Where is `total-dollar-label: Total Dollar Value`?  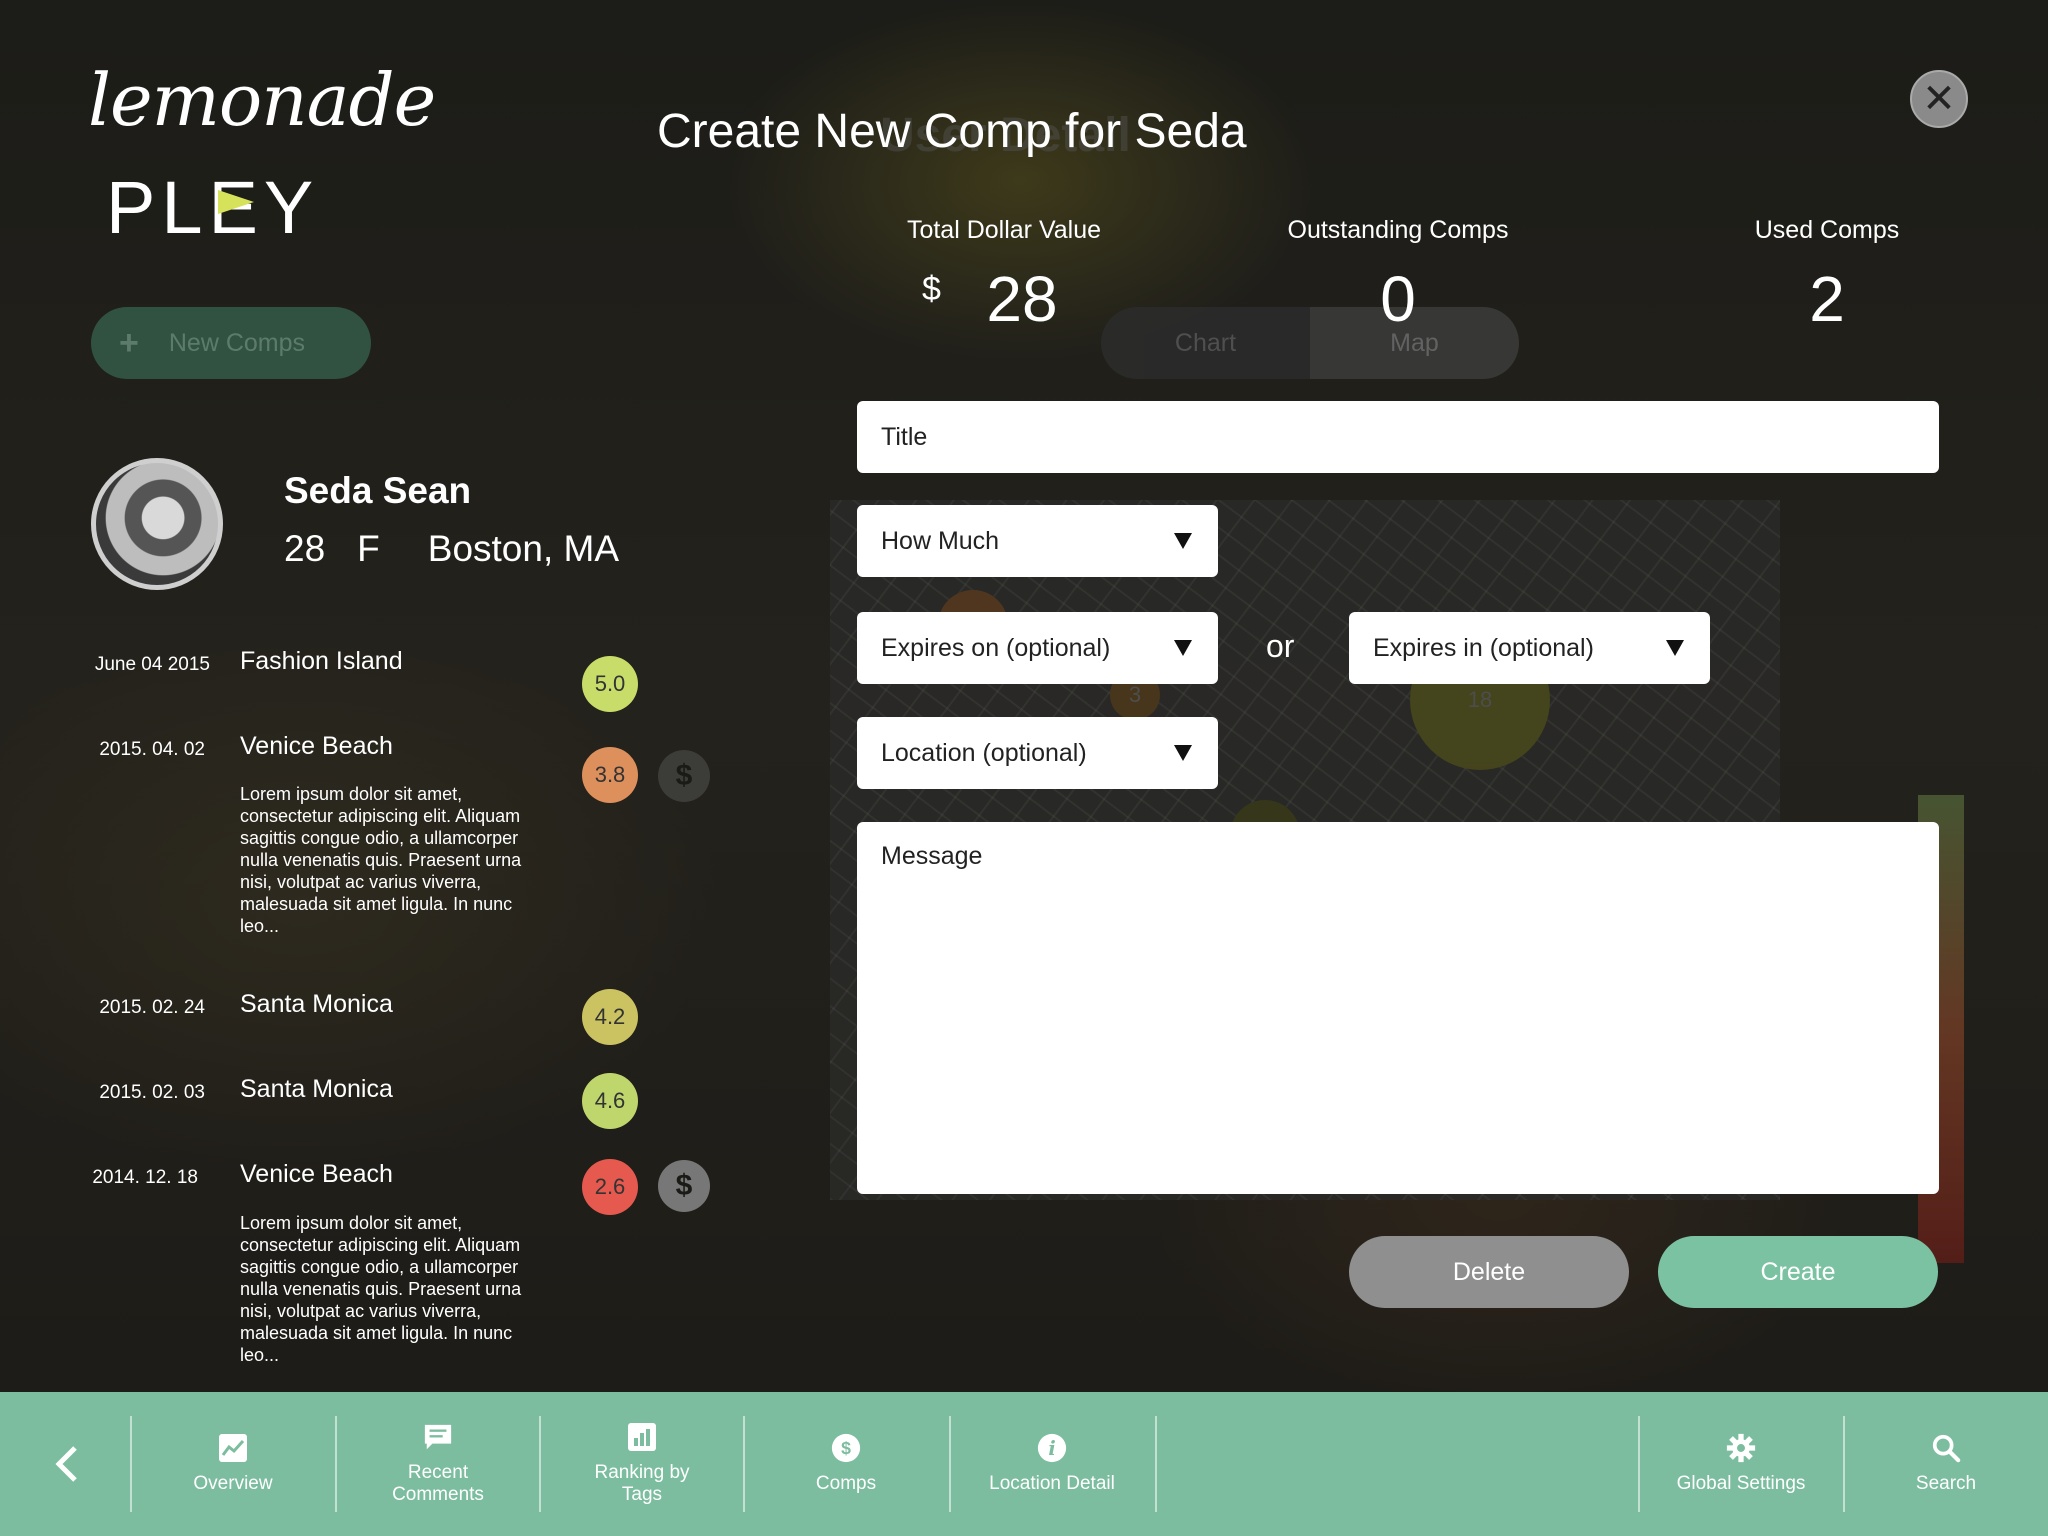
total-dollar-label: Total Dollar Value is located at coordinates (1004, 230).